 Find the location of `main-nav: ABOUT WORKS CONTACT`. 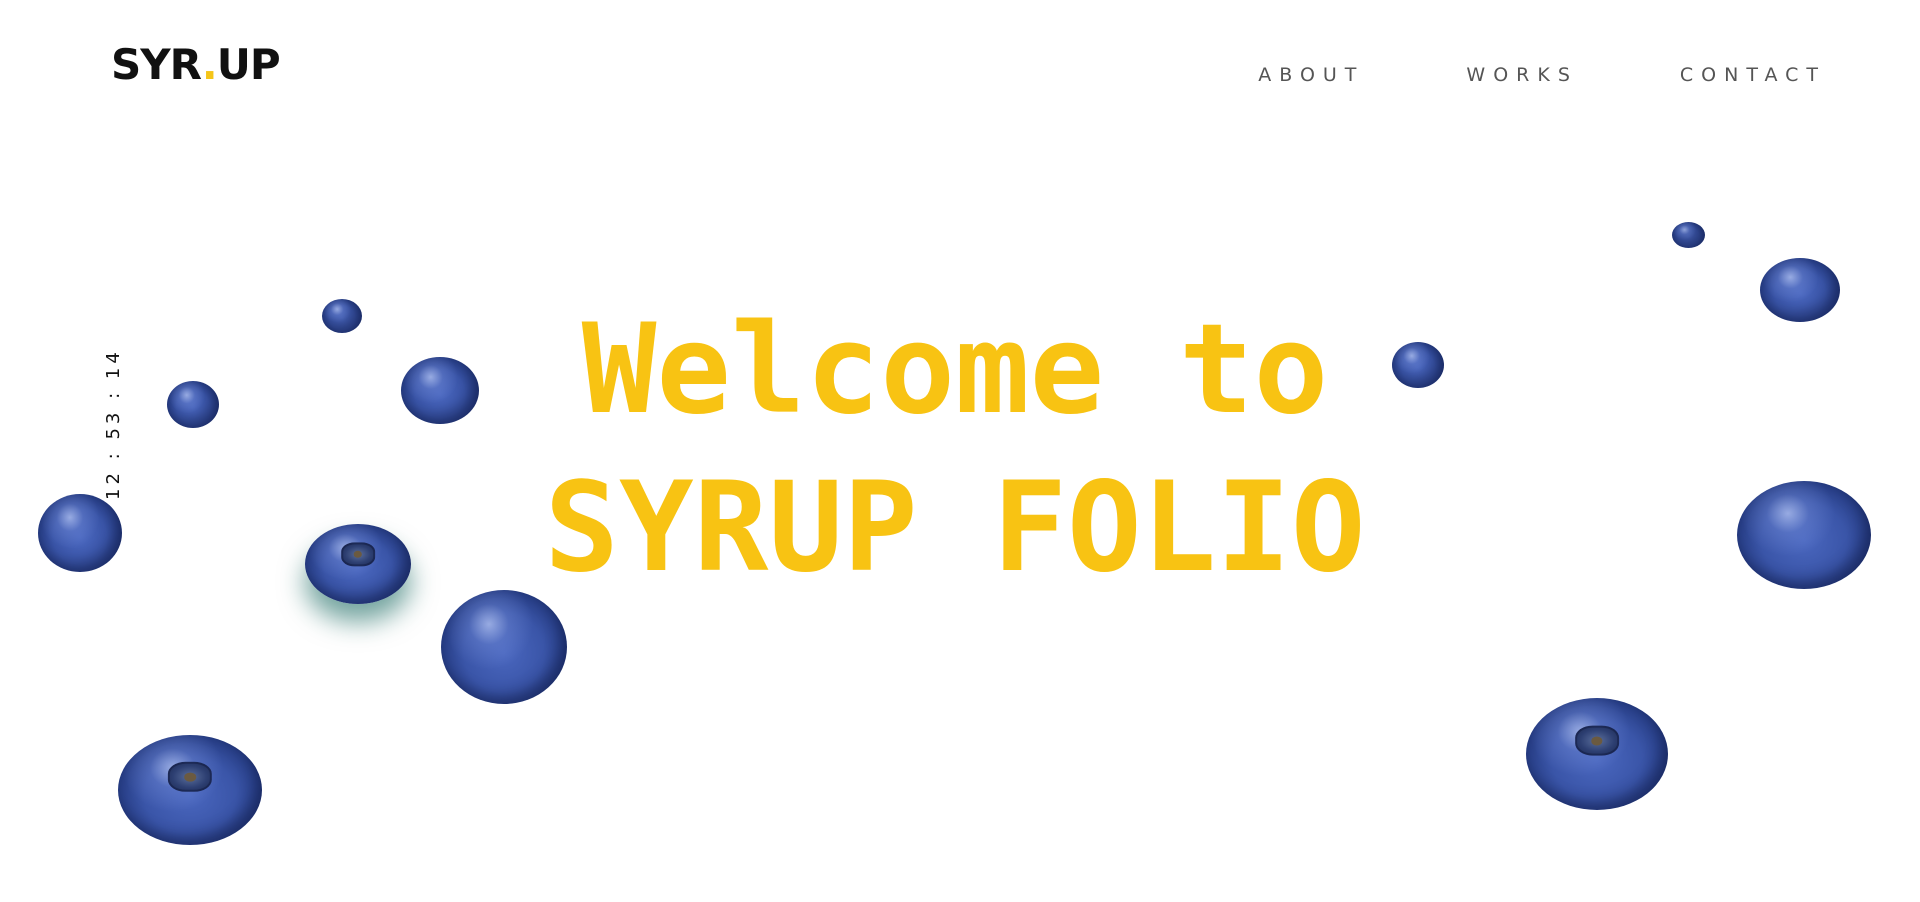

main-nav: ABOUT WORKS CONTACT is located at coordinates (1491, 75).